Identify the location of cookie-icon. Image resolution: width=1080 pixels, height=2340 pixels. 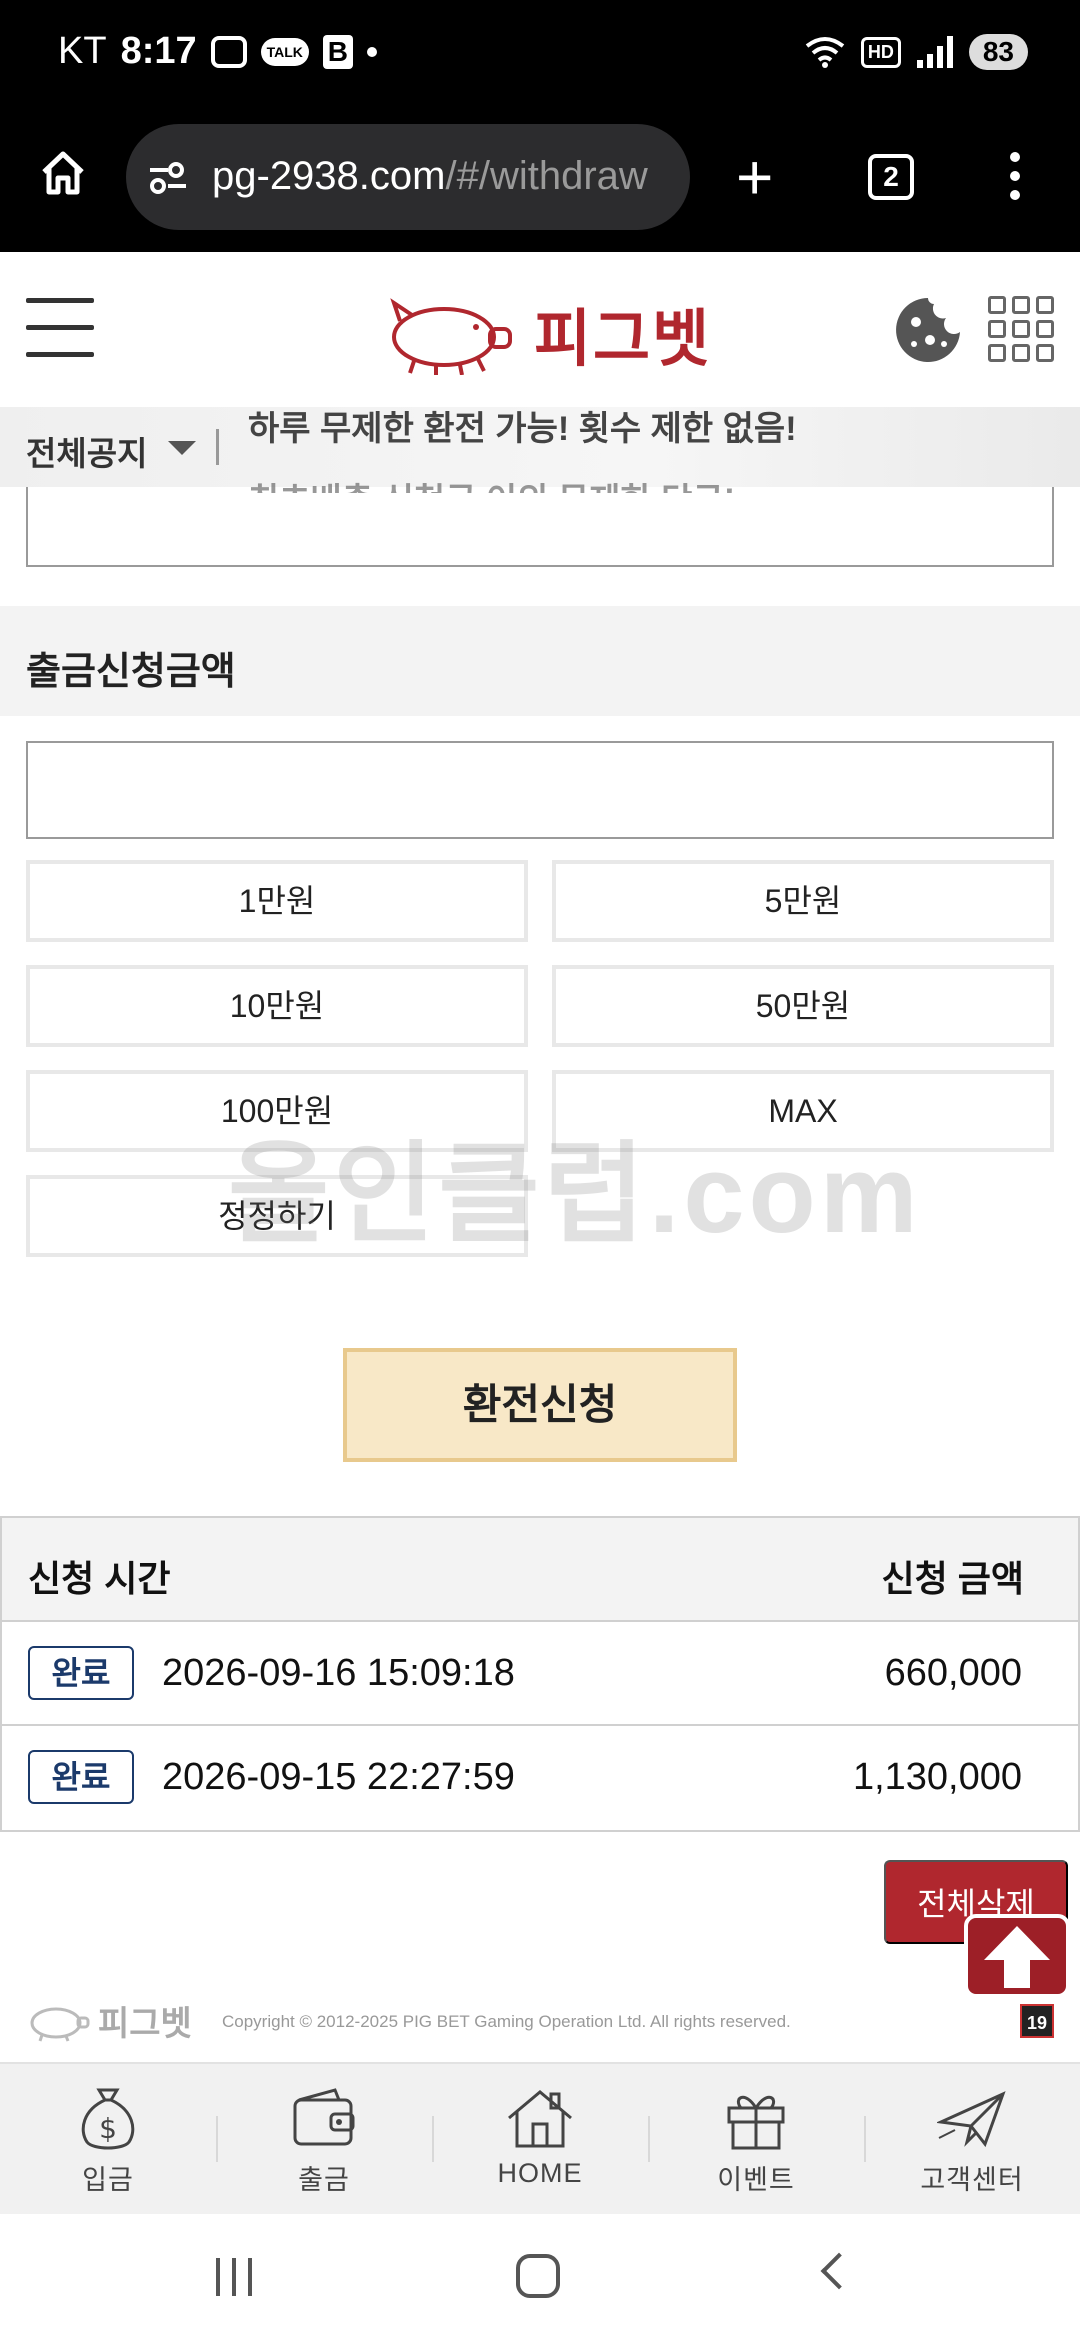
(928, 330).